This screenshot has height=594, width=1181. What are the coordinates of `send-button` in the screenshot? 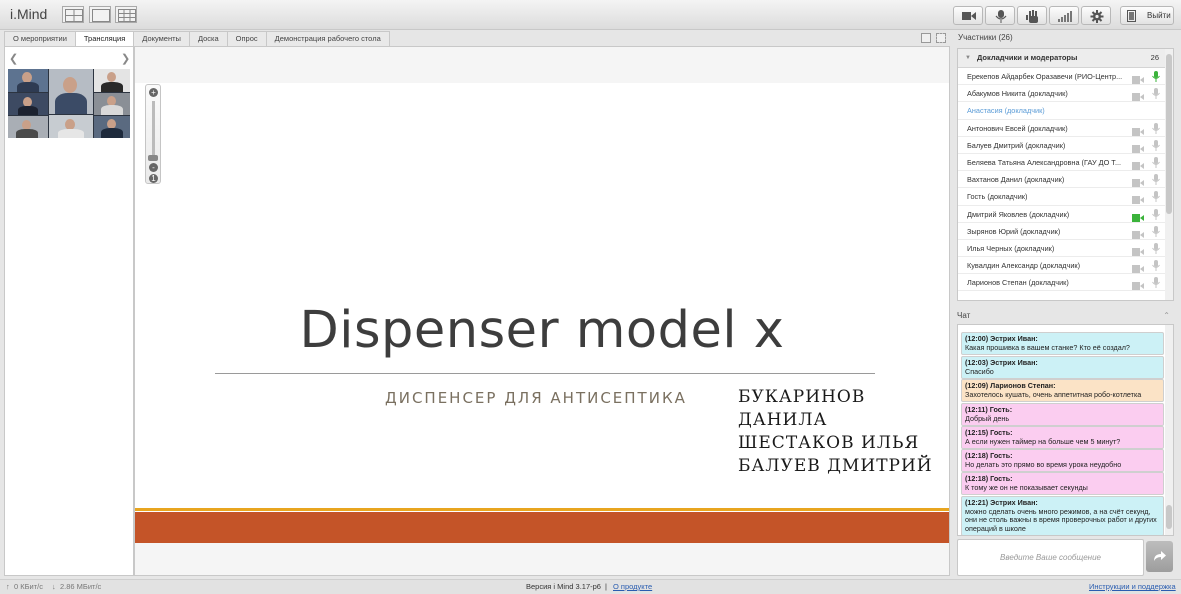 It's located at (1159, 556).